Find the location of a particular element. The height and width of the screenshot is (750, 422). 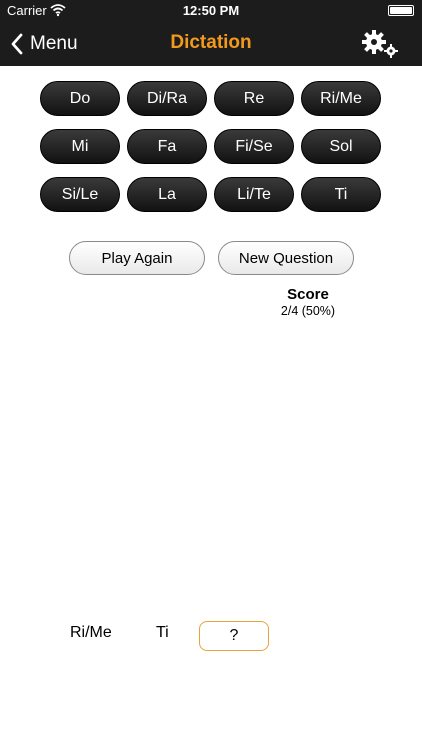

note-button-si-le: Si/Le is located at coordinates (80, 194).